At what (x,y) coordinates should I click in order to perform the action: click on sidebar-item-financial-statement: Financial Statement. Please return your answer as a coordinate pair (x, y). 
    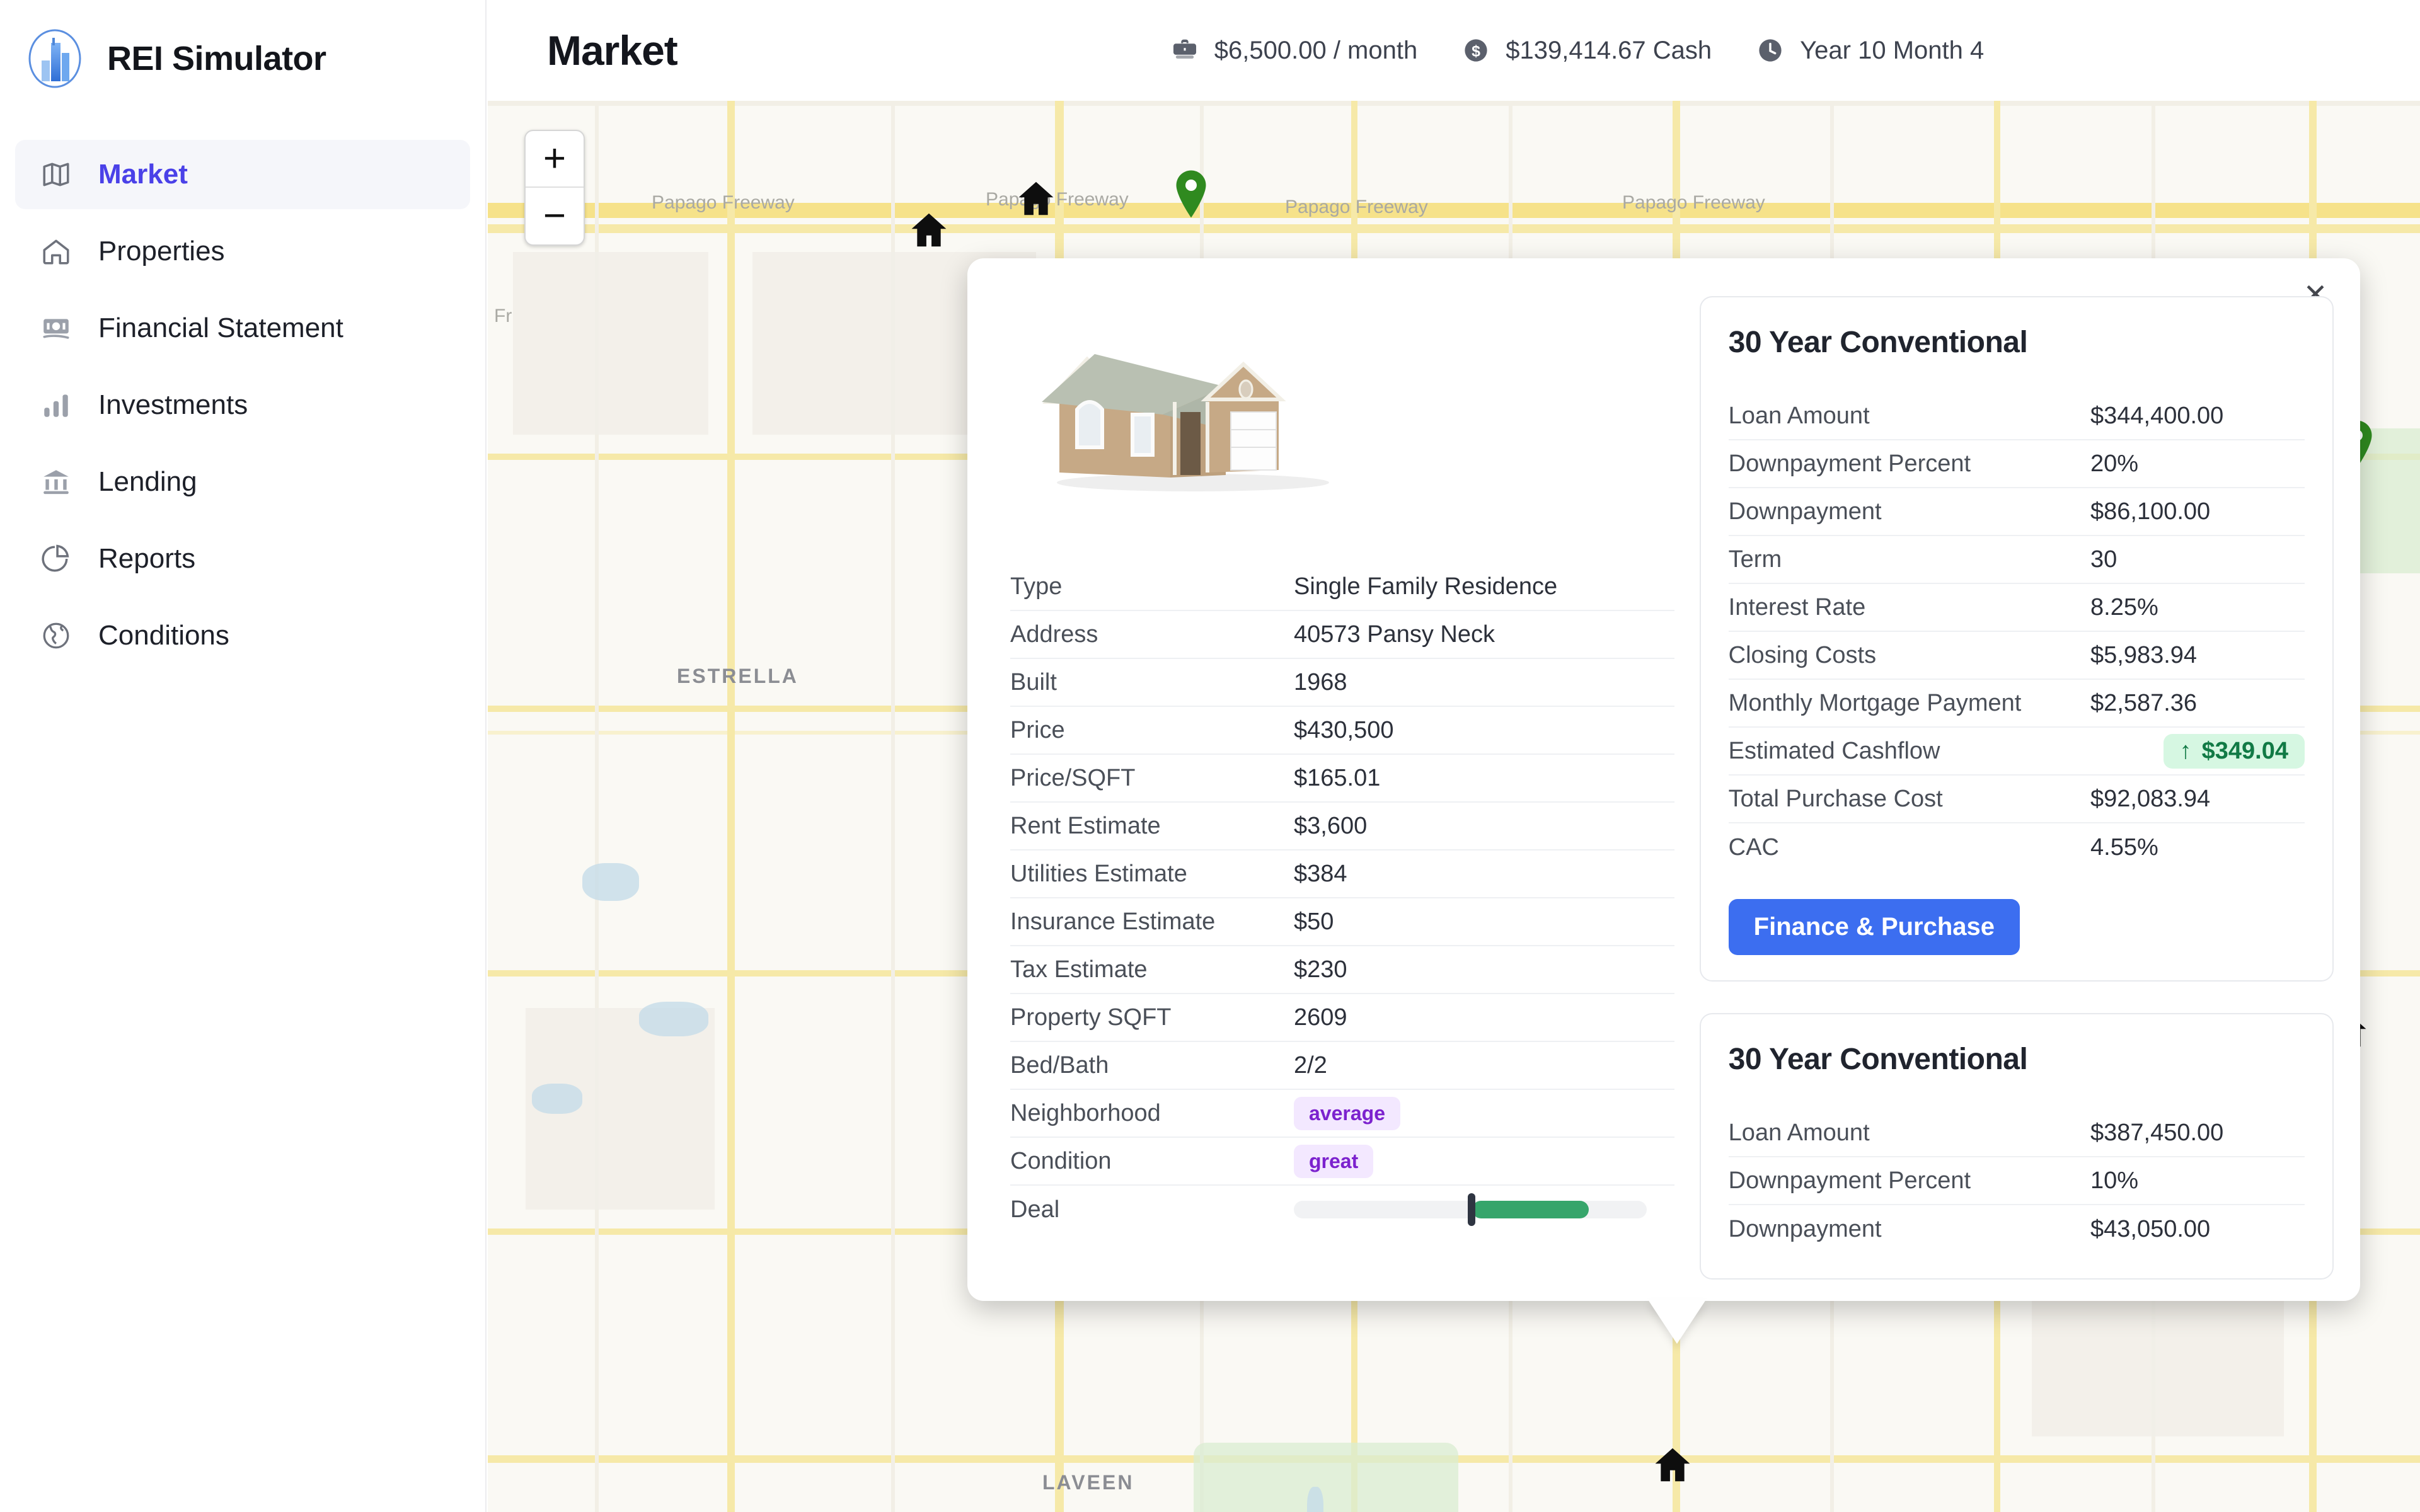
    Looking at the image, I should click on (243, 328).